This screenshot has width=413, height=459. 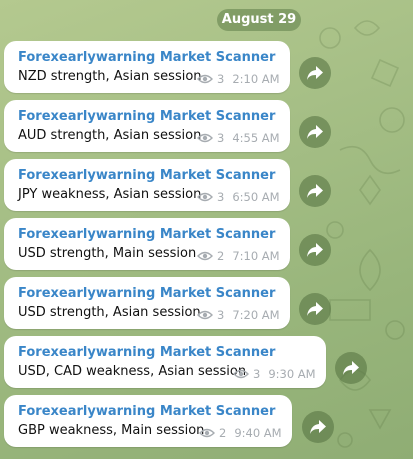 What do you see at coordinates (132, 371) in the screenshot?
I see `message-text: USD, CAD weakness, Asian session` at bounding box center [132, 371].